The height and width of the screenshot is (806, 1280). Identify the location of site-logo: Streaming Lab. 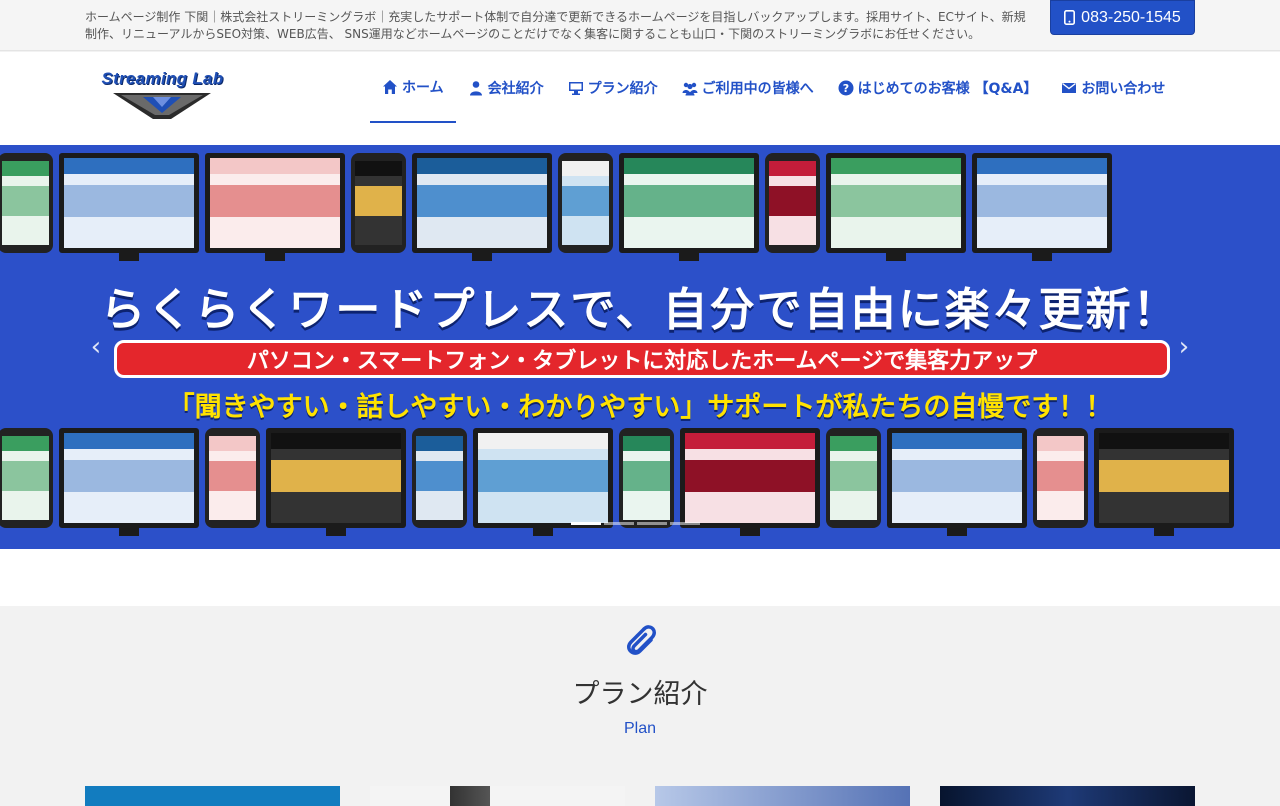
(162, 95).